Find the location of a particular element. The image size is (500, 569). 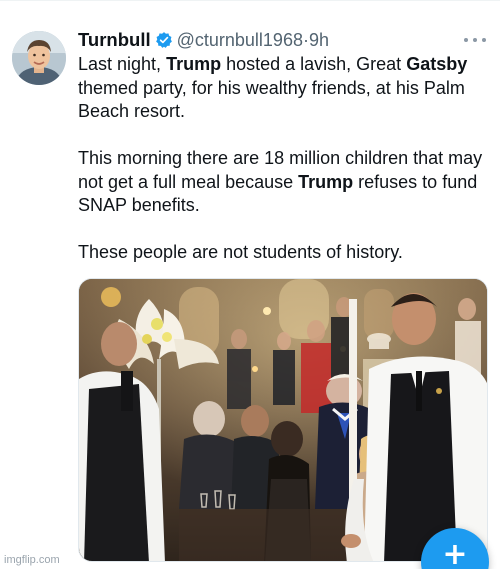

watermark-text: imgflip.com is located at coordinates (32, 560).